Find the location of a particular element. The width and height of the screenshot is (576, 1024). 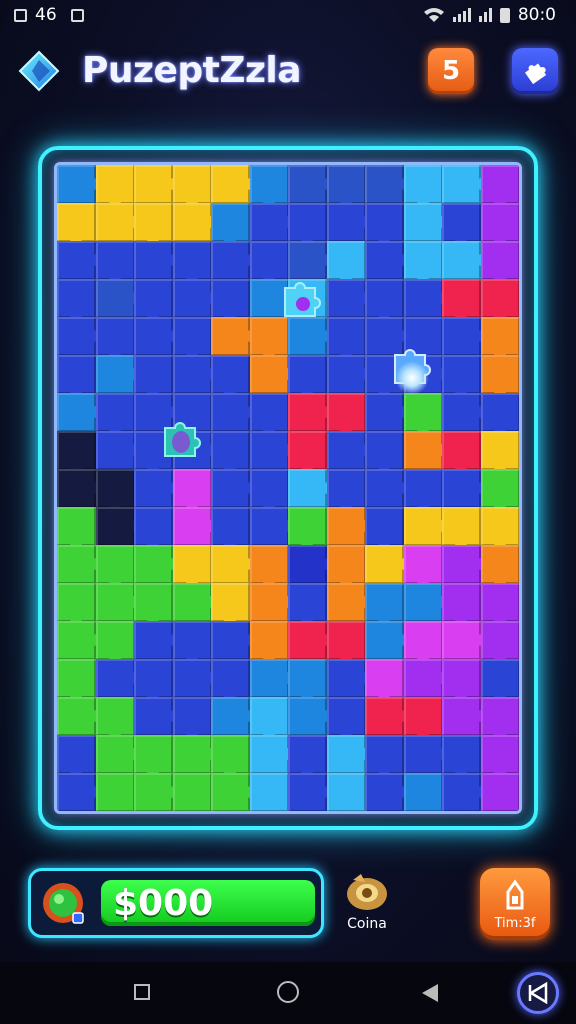

coin-pouch-icon is located at coordinates (367, 892).